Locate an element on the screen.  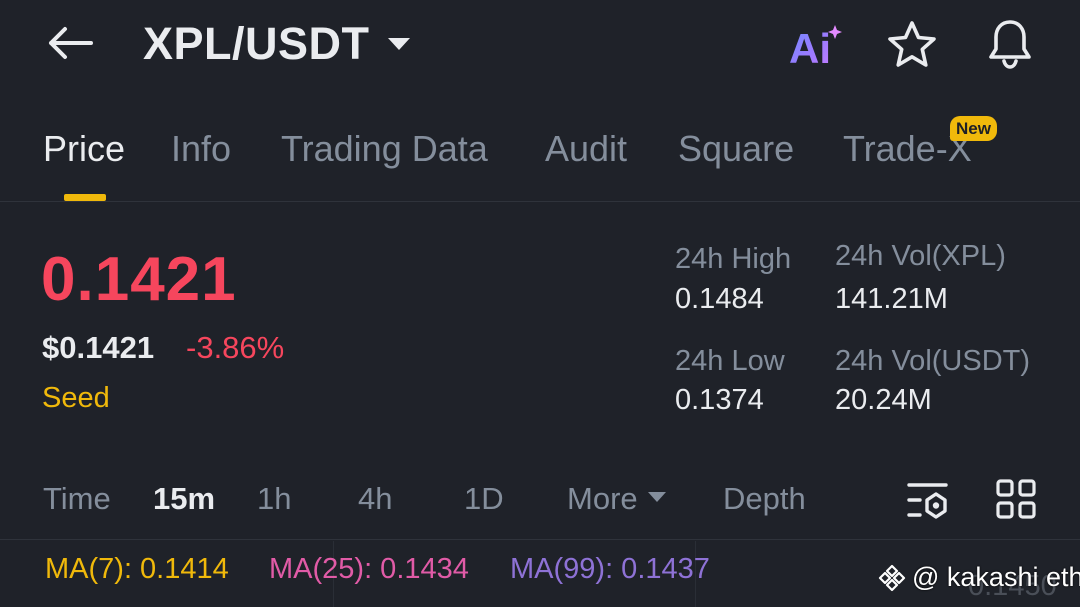
back-button is located at coordinates (70, 43).